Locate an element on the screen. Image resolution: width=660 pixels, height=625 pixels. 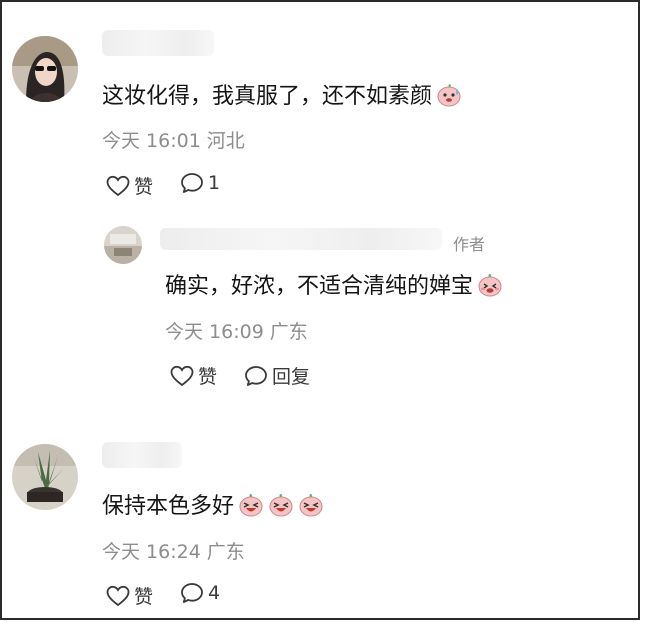
reply-button: 回复 is located at coordinates (277, 375).